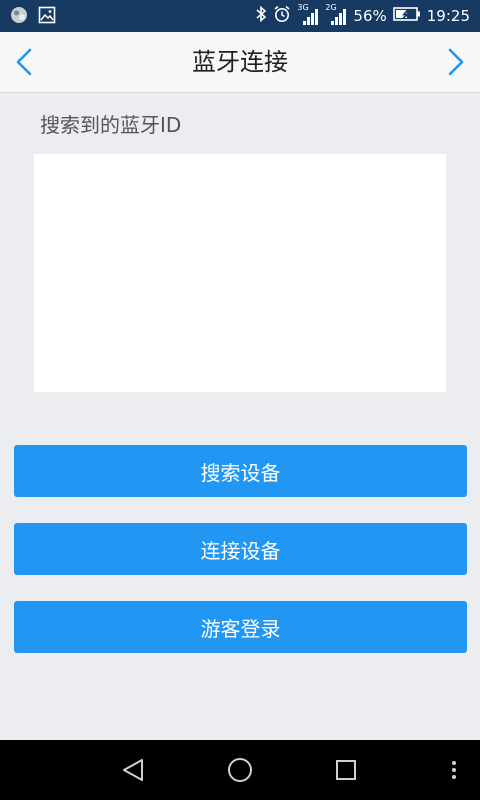 The width and height of the screenshot is (480, 800). Describe the element at coordinates (406, 16) in the screenshot. I see `battery-charging-icon` at that location.